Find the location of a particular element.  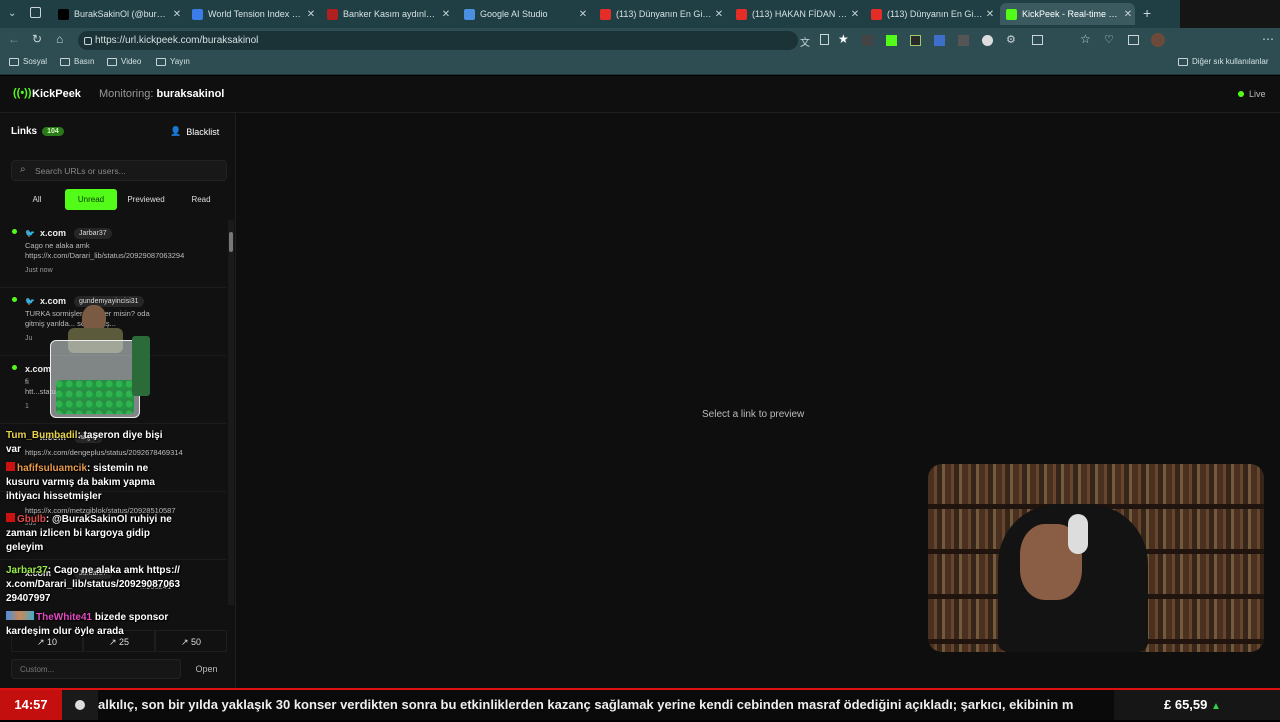

tab-5: (113) HAKAN FİDAN MI ? ✕ is located at coordinates (796, 14).